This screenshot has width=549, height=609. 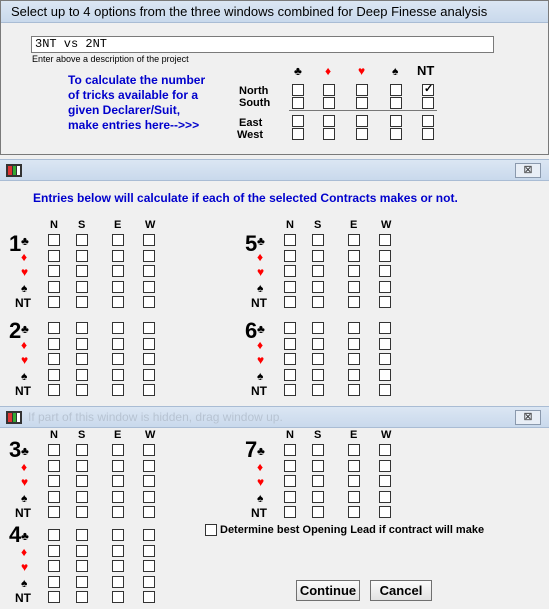 What do you see at coordinates (211, 530) in the screenshot?
I see `opening-lead-checkbox` at bounding box center [211, 530].